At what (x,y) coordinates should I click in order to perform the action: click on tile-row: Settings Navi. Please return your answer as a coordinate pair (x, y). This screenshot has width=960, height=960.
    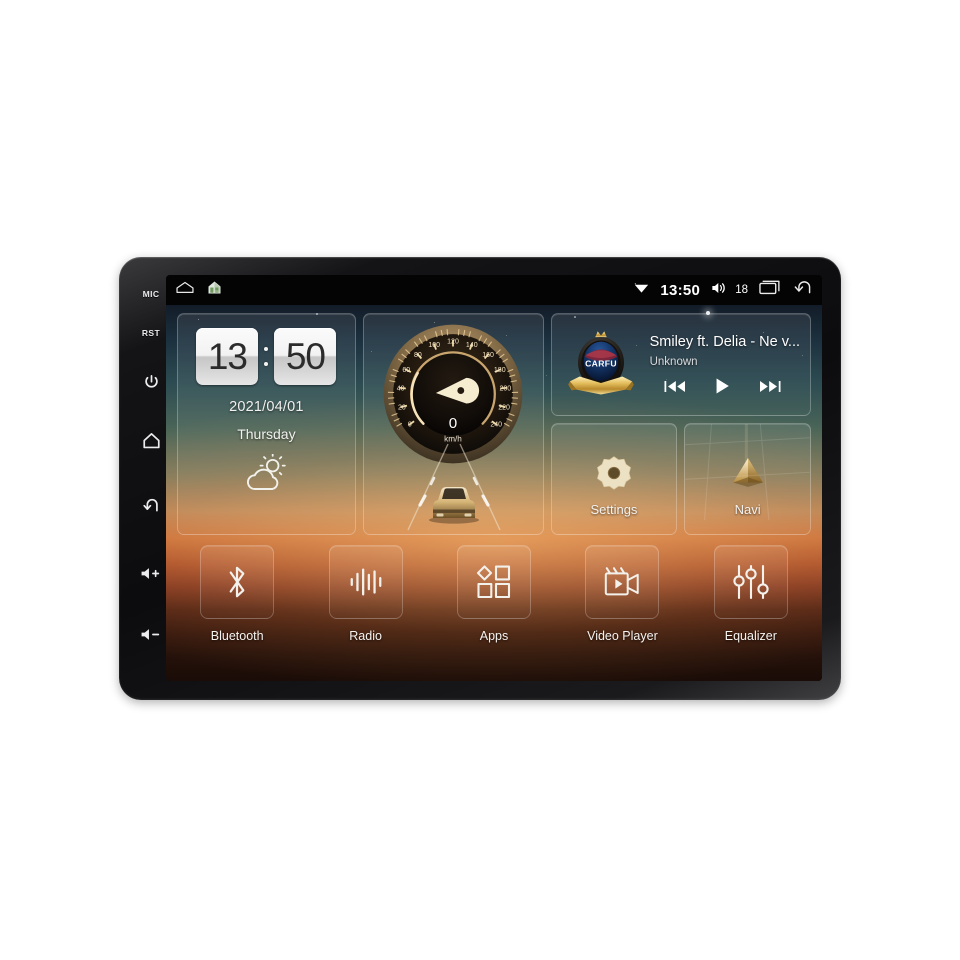
    Looking at the image, I should click on (680, 479).